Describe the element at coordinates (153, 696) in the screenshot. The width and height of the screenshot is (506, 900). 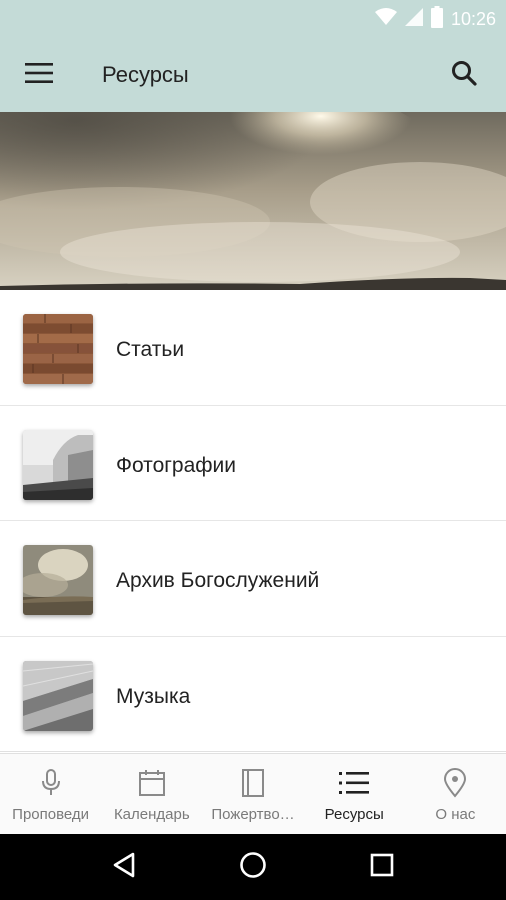
I see `list-item-label: Музыка` at that location.